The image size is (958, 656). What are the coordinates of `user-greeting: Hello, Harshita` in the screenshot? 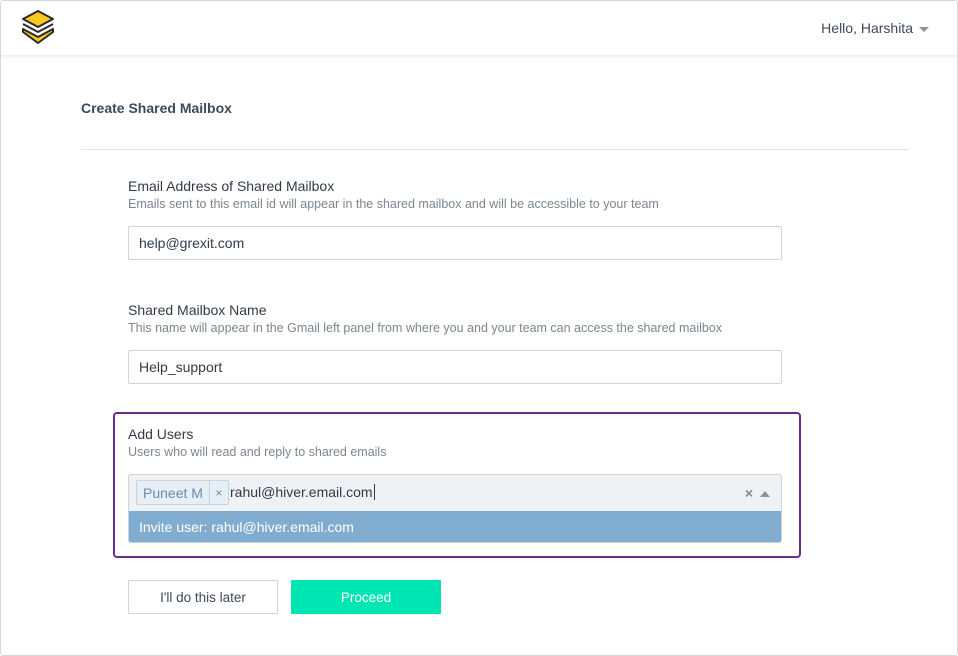 It's located at (867, 28).